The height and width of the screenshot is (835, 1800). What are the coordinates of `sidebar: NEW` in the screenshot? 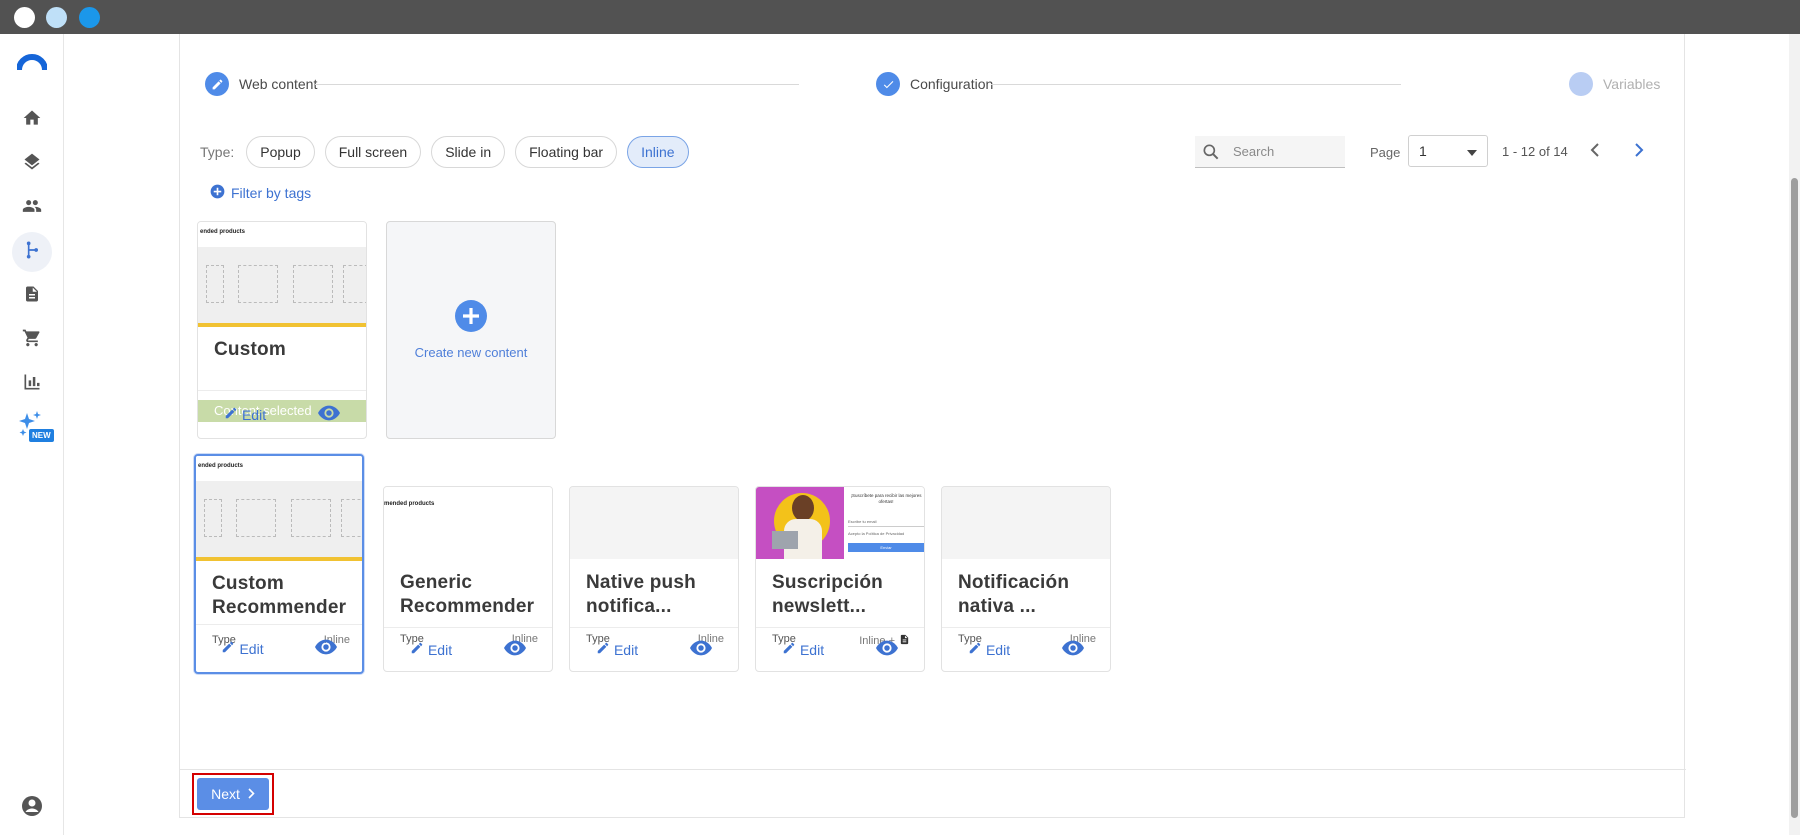 It's located at (32, 434).